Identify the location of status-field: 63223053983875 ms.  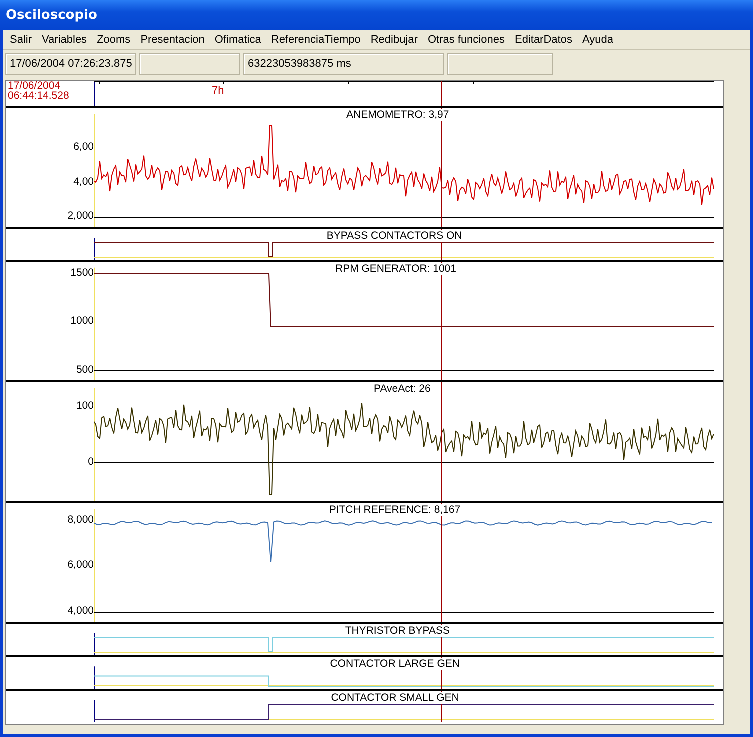
(343, 64).